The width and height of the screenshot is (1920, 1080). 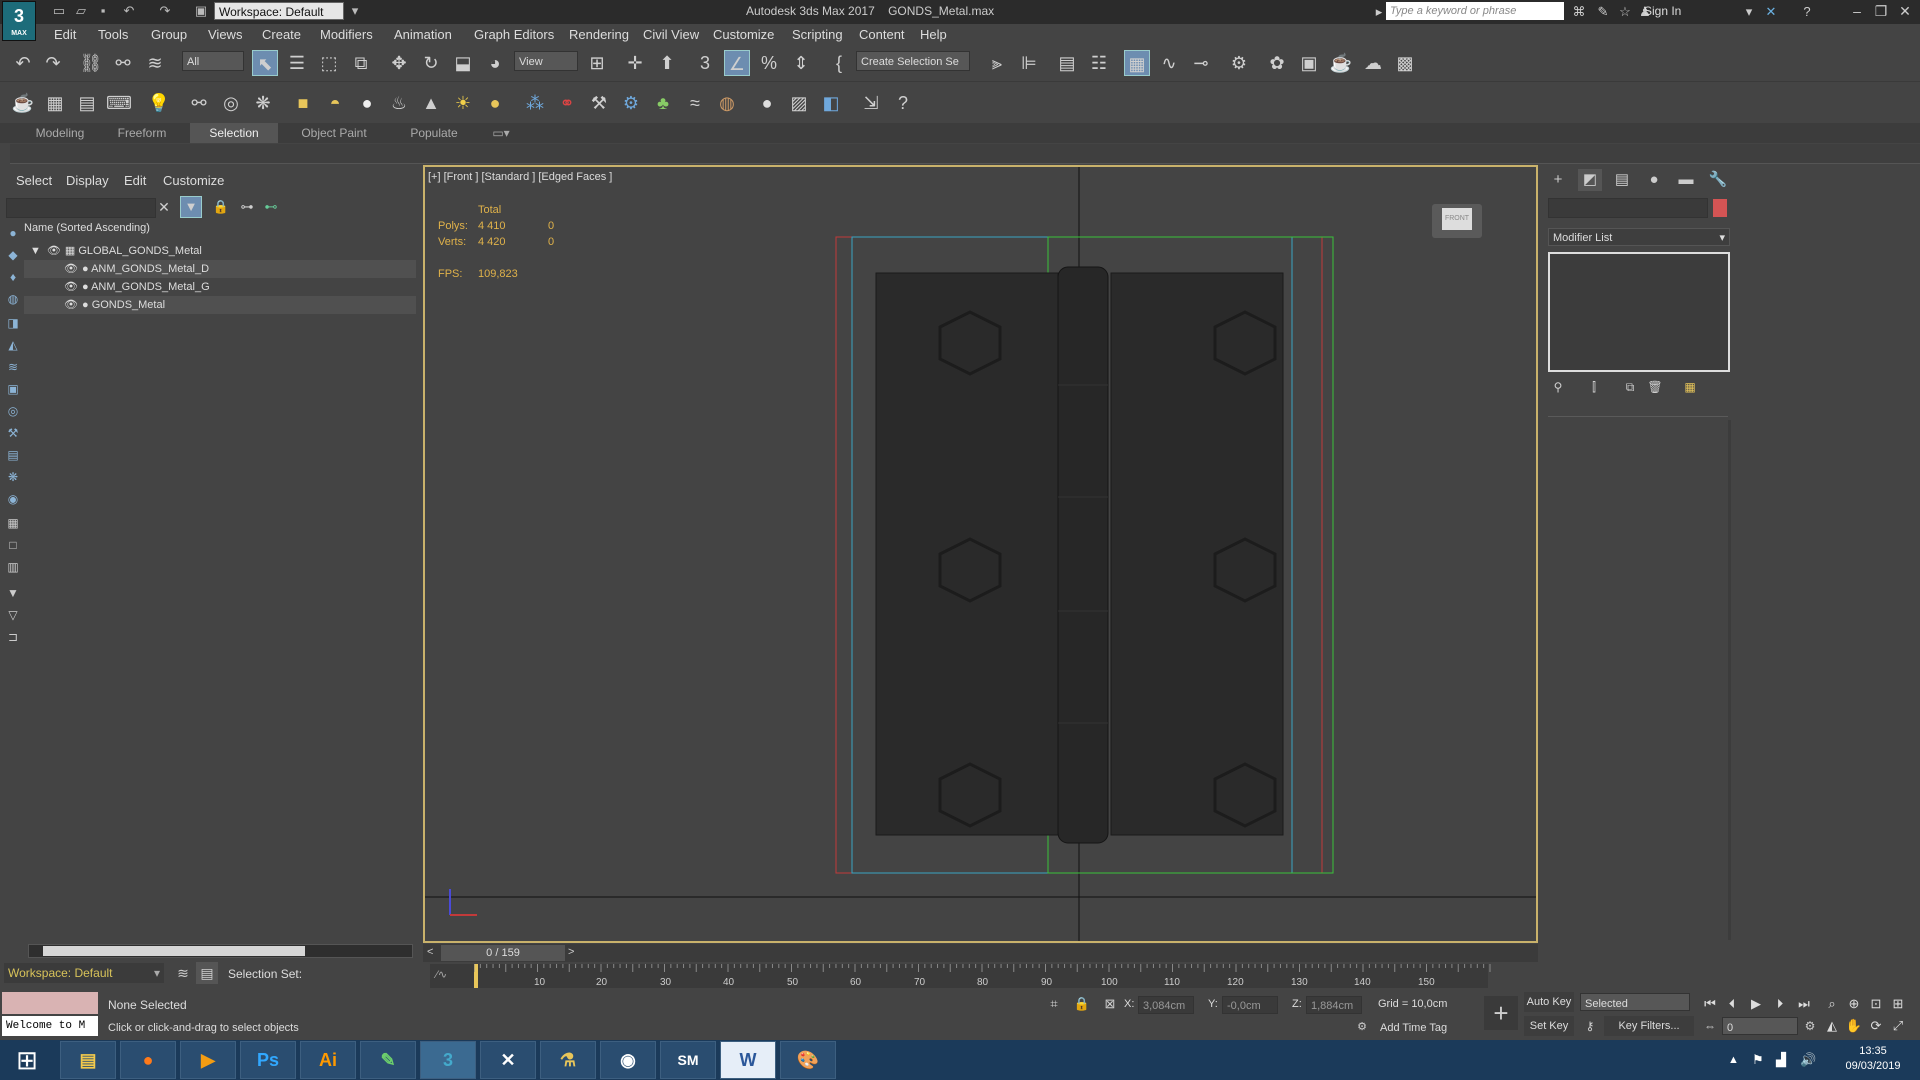 I want to click on gear-icon: ⚙, so click(x=631, y=103).